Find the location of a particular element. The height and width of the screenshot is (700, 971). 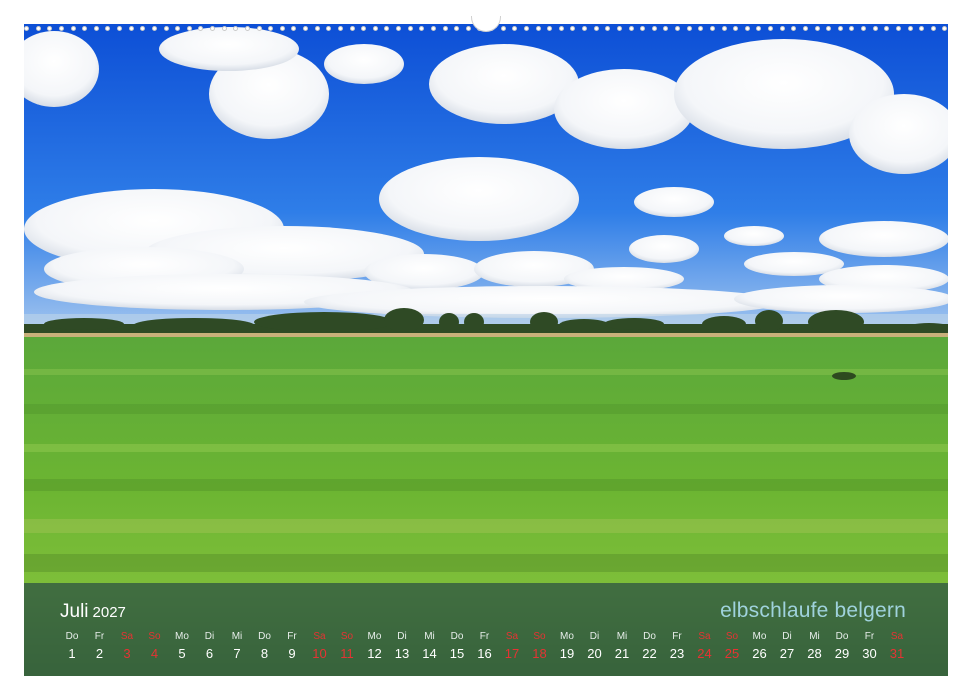

day-cell: Sa 31 is located at coordinates (897, 647).